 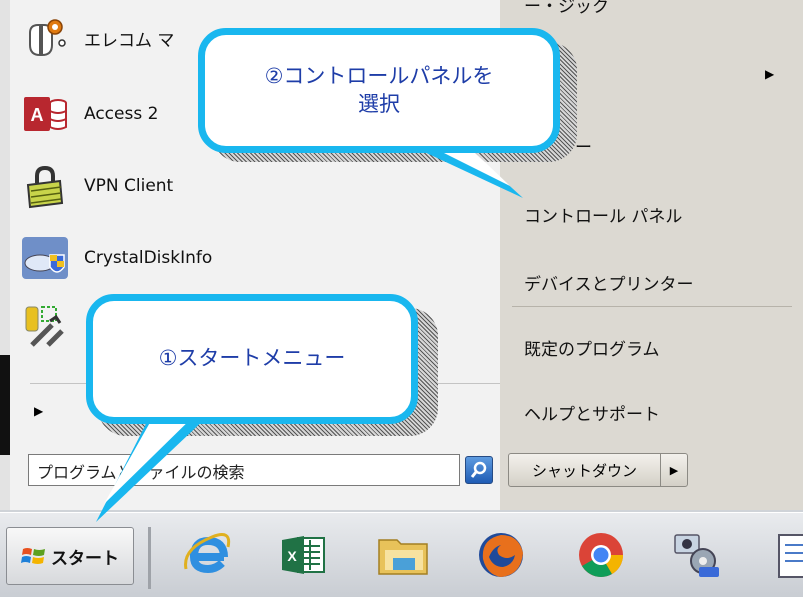 What do you see at coordinates (148, 258) in the screenshot?
I see `program-label: CrystalDiskInfo` at bounding box center [148, 258].